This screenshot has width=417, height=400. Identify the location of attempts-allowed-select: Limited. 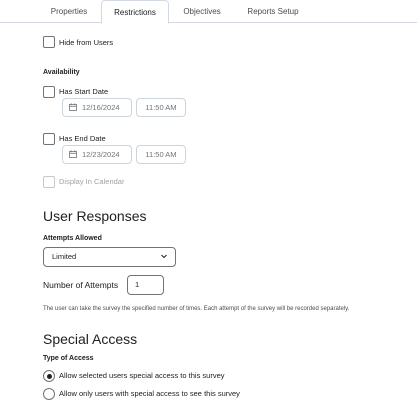
(109, 257).